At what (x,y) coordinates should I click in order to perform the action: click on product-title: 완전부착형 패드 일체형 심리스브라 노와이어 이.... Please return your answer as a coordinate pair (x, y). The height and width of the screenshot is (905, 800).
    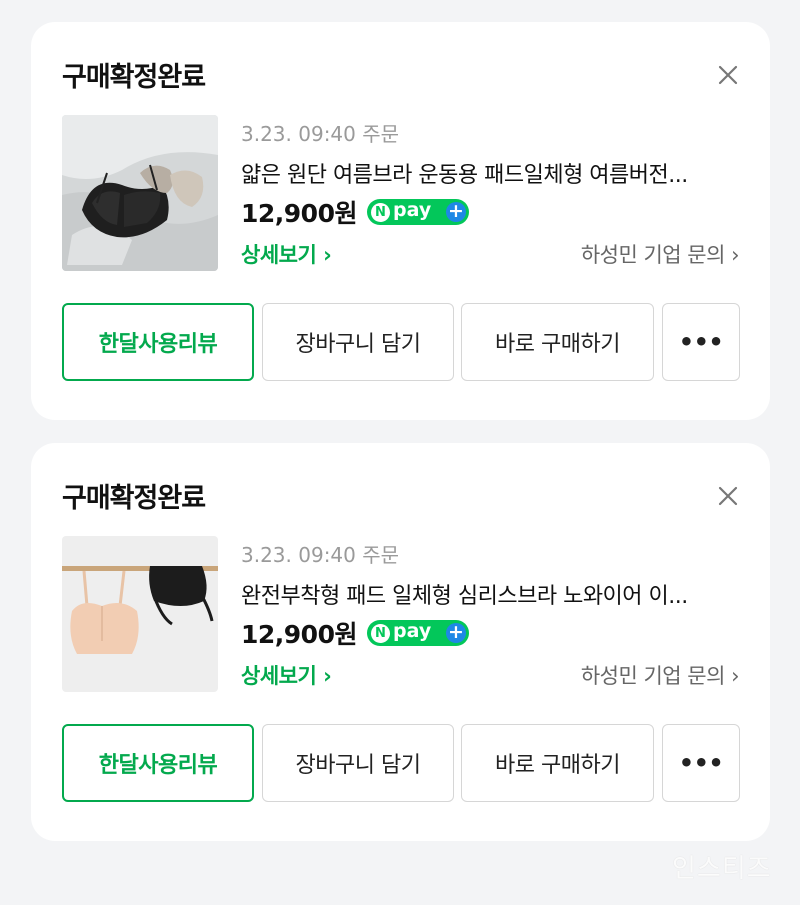
    Looking at the image, I should click on (491, 594).